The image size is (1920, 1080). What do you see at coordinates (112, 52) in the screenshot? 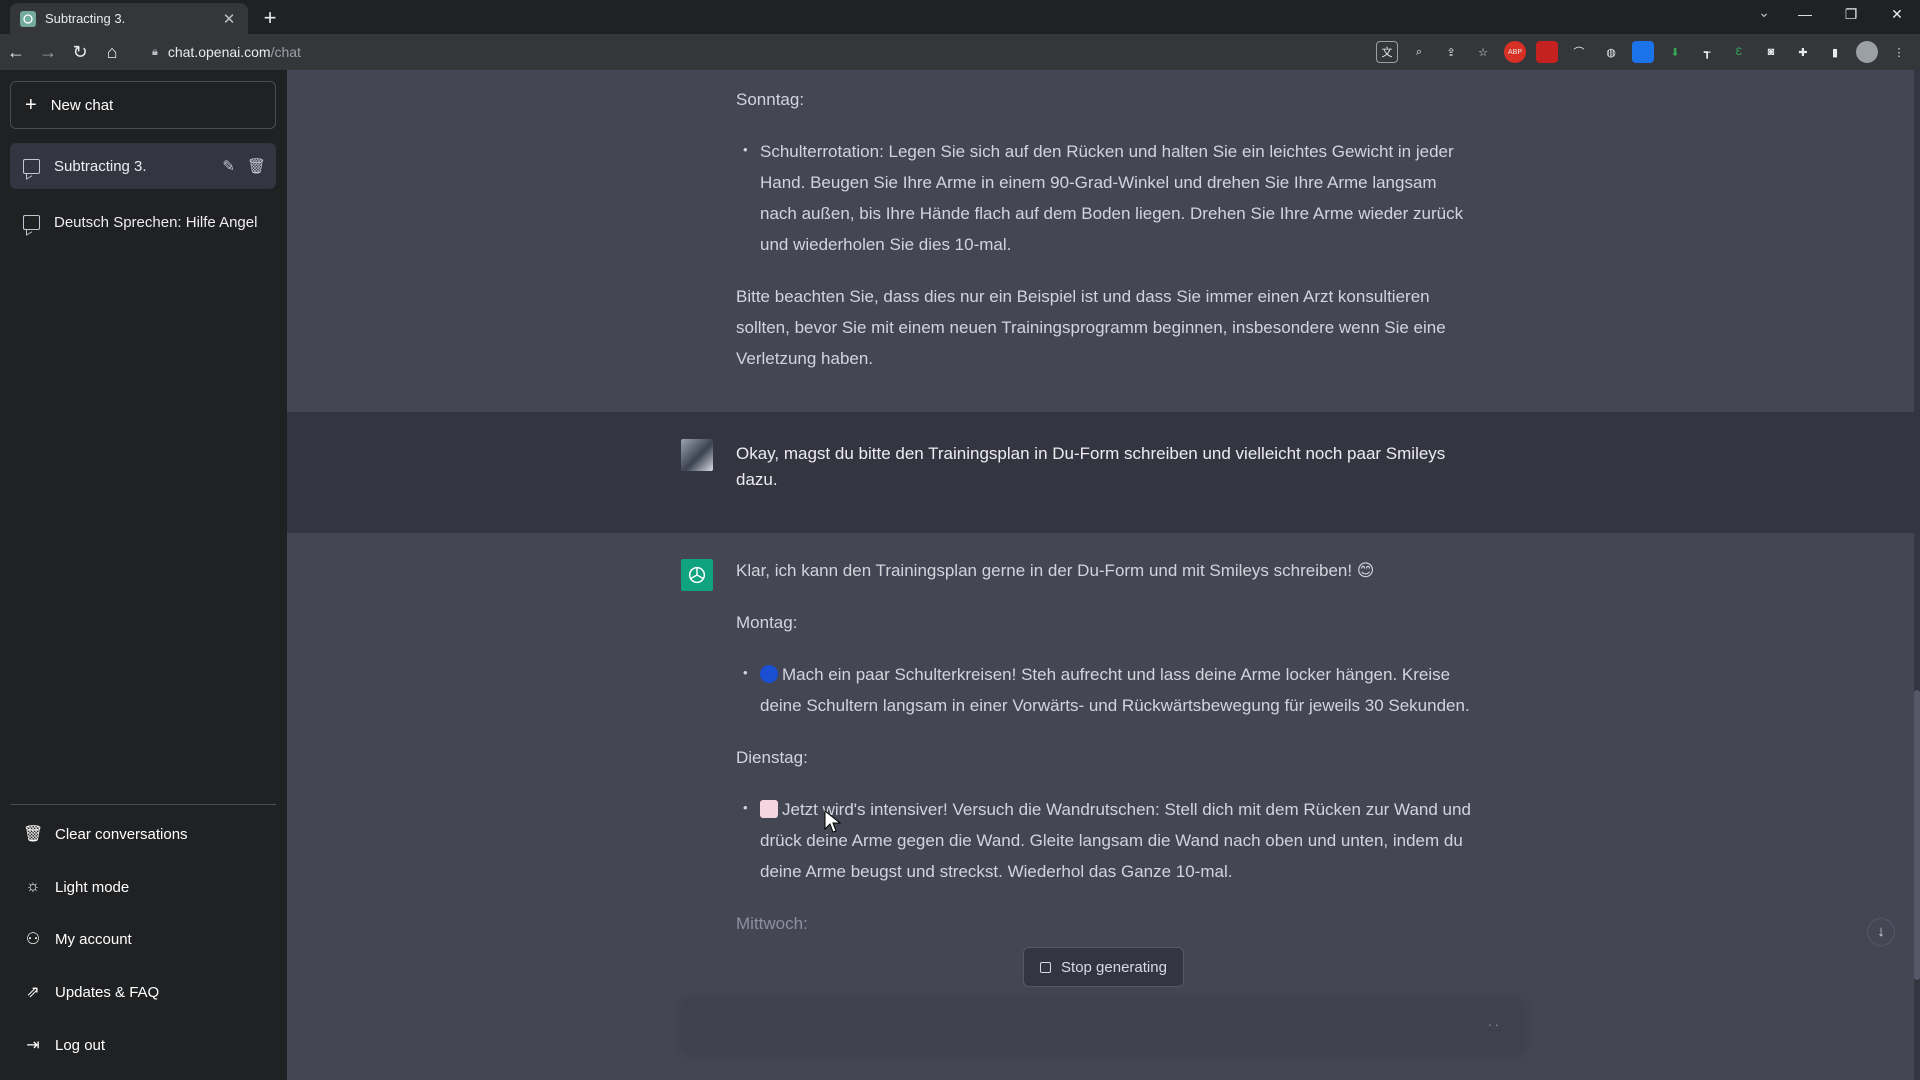
I see `home-icon: ⌂` at bounding box center [112, 52].